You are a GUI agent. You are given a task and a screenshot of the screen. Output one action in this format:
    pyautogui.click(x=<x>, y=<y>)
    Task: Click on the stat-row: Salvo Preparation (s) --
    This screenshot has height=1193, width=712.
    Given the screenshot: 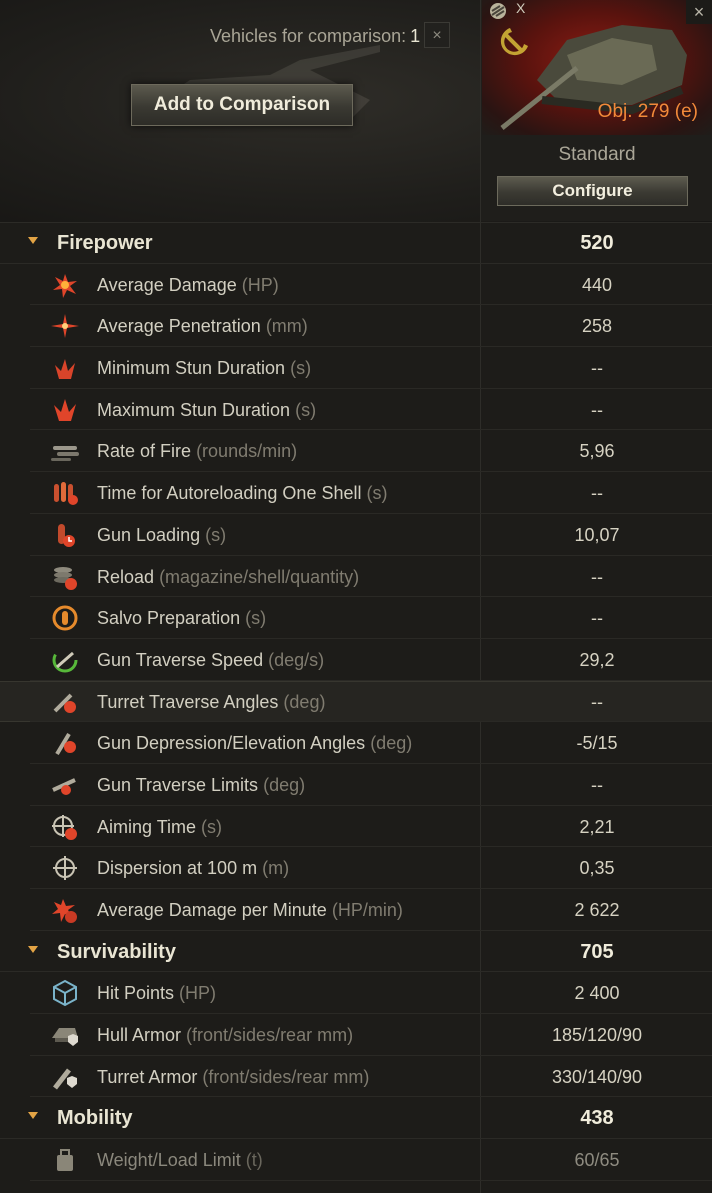 What is the action you would take?
    pyautogui.click(x=356, y=618)
    